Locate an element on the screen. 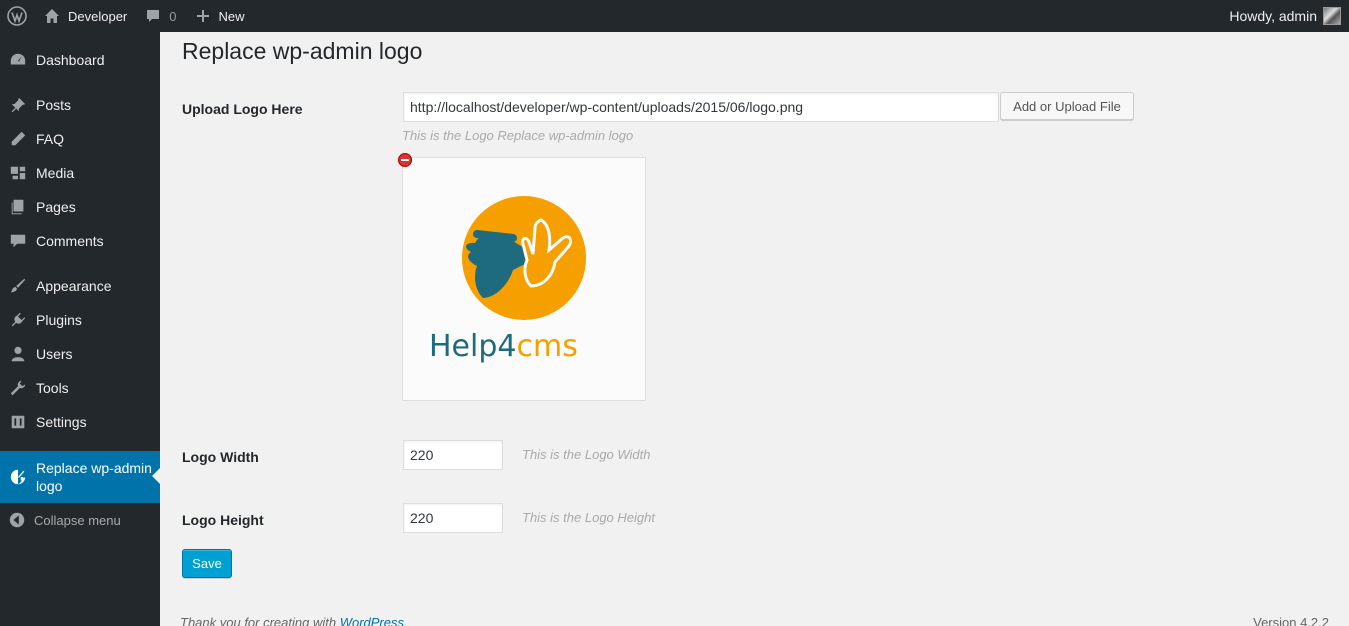 The image size is (1349, 626). footer-thanks: Thank you for creating with WordPress. is located at coordinates (294, 620).